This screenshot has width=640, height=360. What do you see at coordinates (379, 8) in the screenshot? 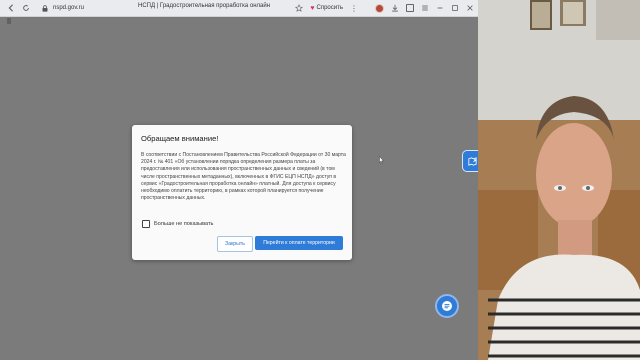
I see `profile-avatar` at bounding box center [379, 8].